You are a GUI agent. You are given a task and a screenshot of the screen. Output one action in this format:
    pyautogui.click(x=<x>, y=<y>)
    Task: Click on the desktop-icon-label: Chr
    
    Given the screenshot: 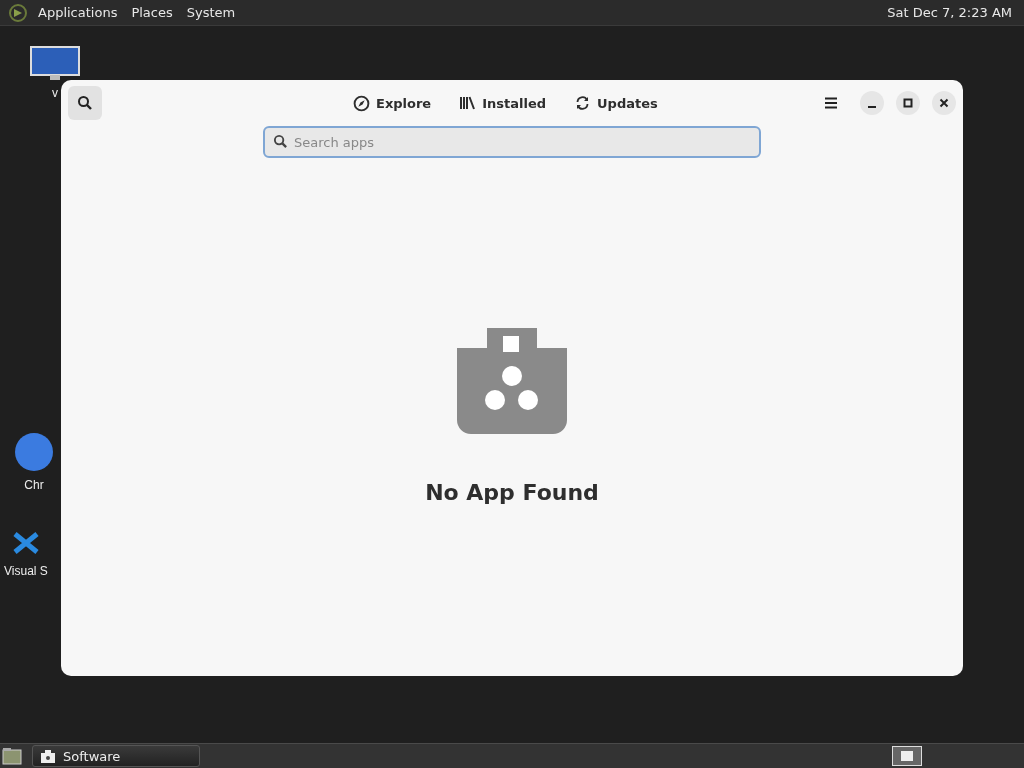 What is the action you would take?
    pyautogui.click(x=34, y=485)
    